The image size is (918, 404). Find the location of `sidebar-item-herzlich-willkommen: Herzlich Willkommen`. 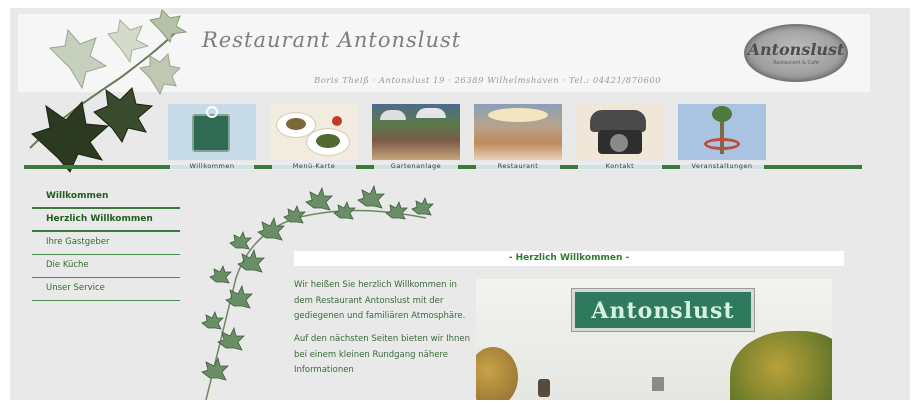

sidebar-item-herzlich-willkommen: Herzlich Willkommen is located at coordinates (106, 220).